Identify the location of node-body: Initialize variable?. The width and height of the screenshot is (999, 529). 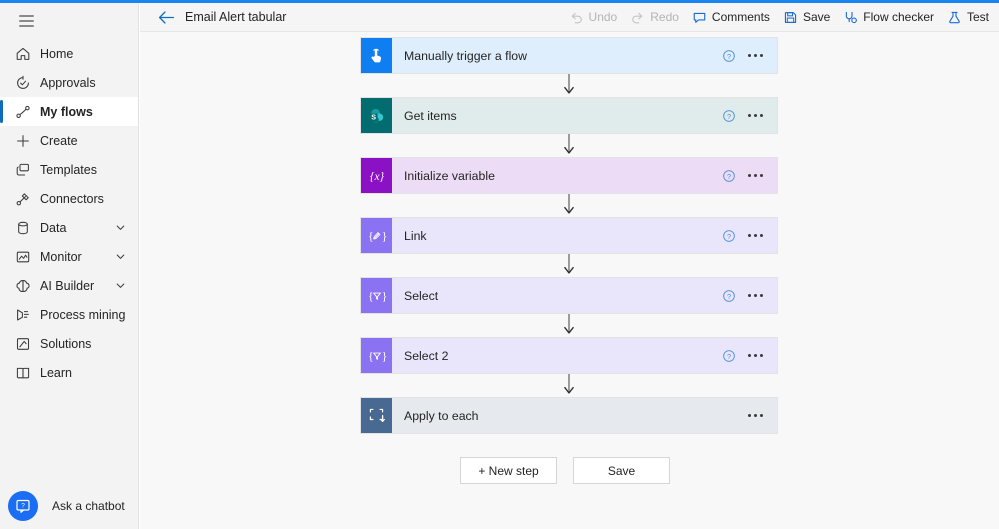
(584, 175).